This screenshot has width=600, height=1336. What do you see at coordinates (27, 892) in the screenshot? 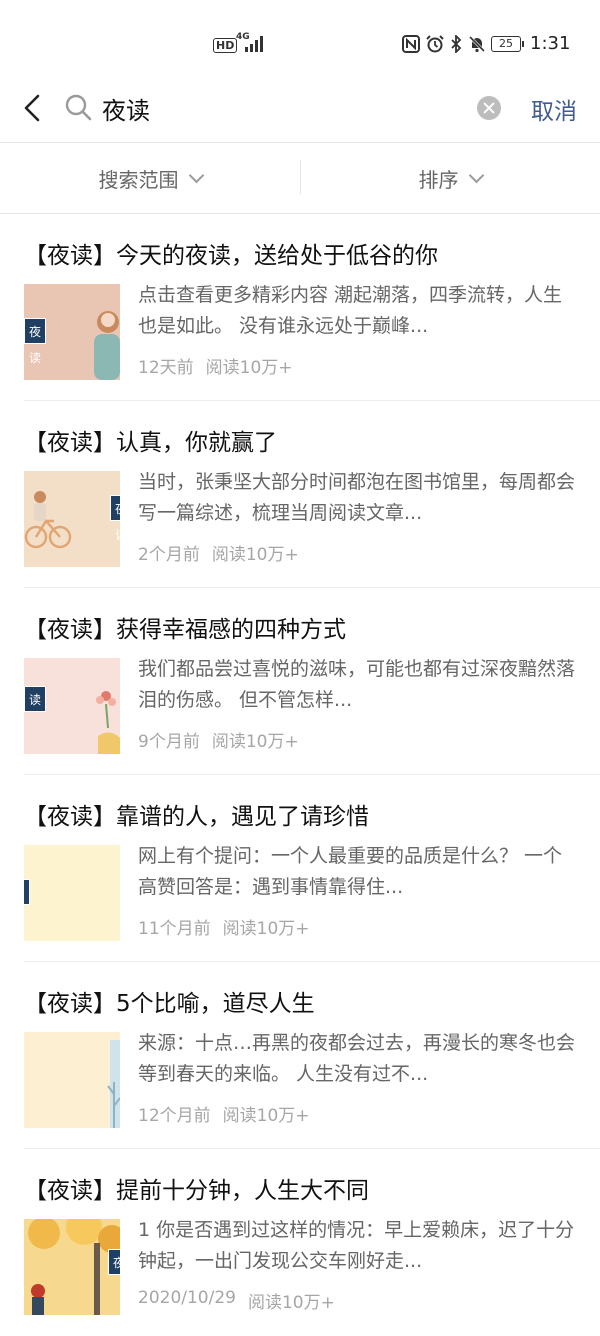
I see `thumb-tag` at bounding box center [27, 892].